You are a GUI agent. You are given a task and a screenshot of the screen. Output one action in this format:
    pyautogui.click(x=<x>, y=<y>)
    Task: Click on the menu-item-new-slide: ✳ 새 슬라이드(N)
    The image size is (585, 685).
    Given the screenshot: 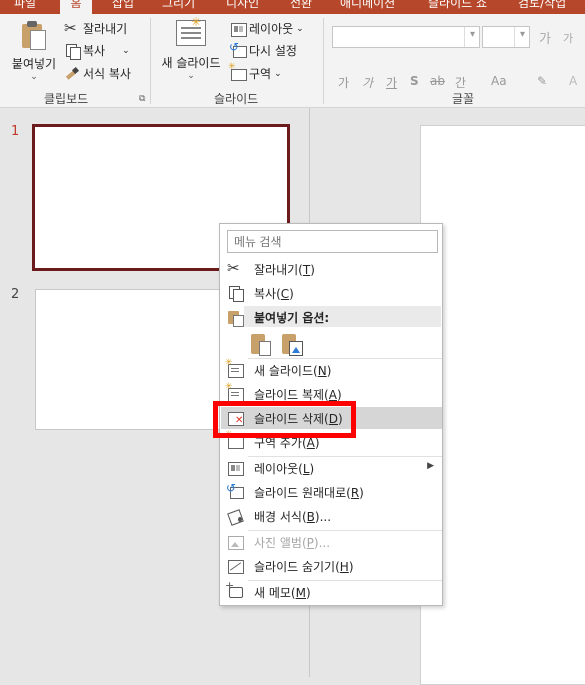 What is the action you would take?
    pyautogui.click(x=331, y=369)
    